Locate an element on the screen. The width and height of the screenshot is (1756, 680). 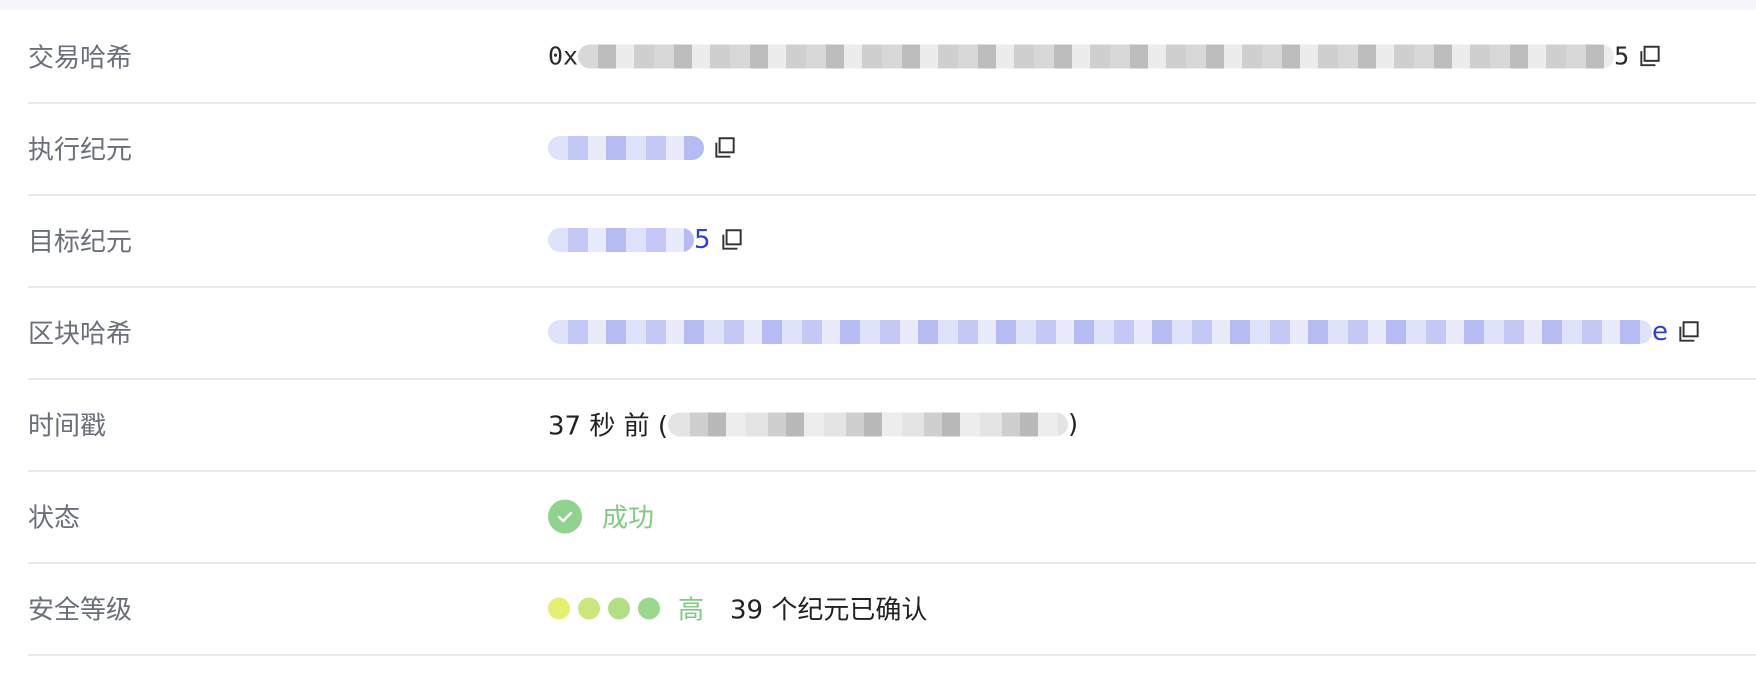
row-security-level: 安全等级 高 39 个纪元已确认 is located at coordinates (892, 609).